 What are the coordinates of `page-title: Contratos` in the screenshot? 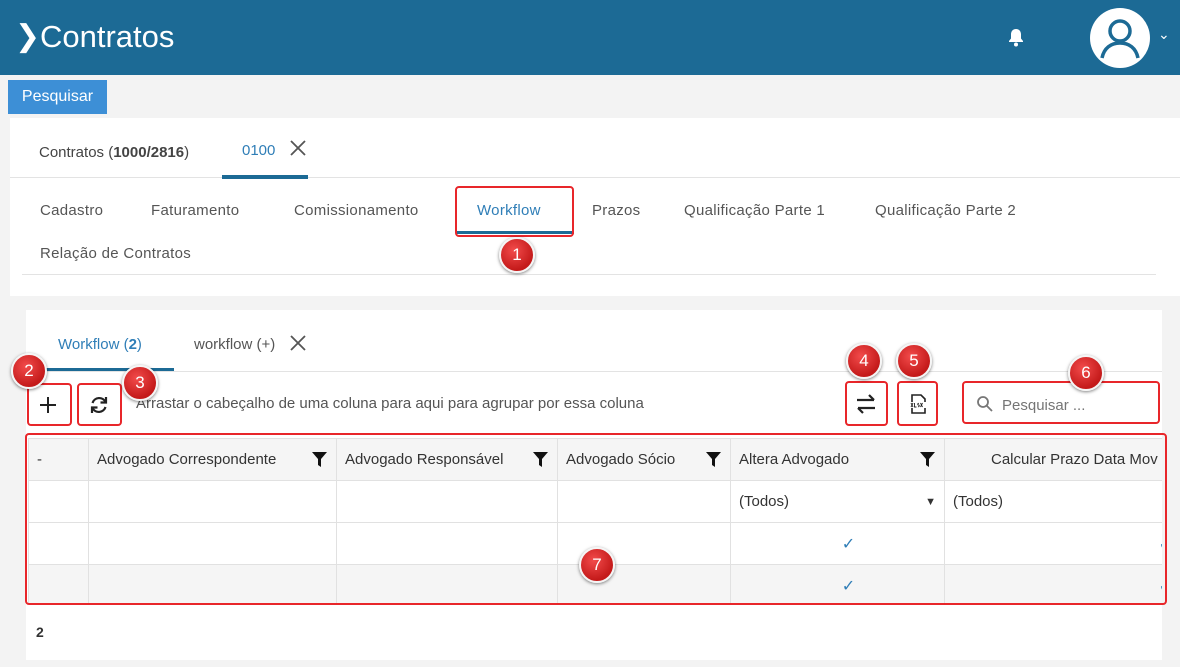 It's located at (107, 36).